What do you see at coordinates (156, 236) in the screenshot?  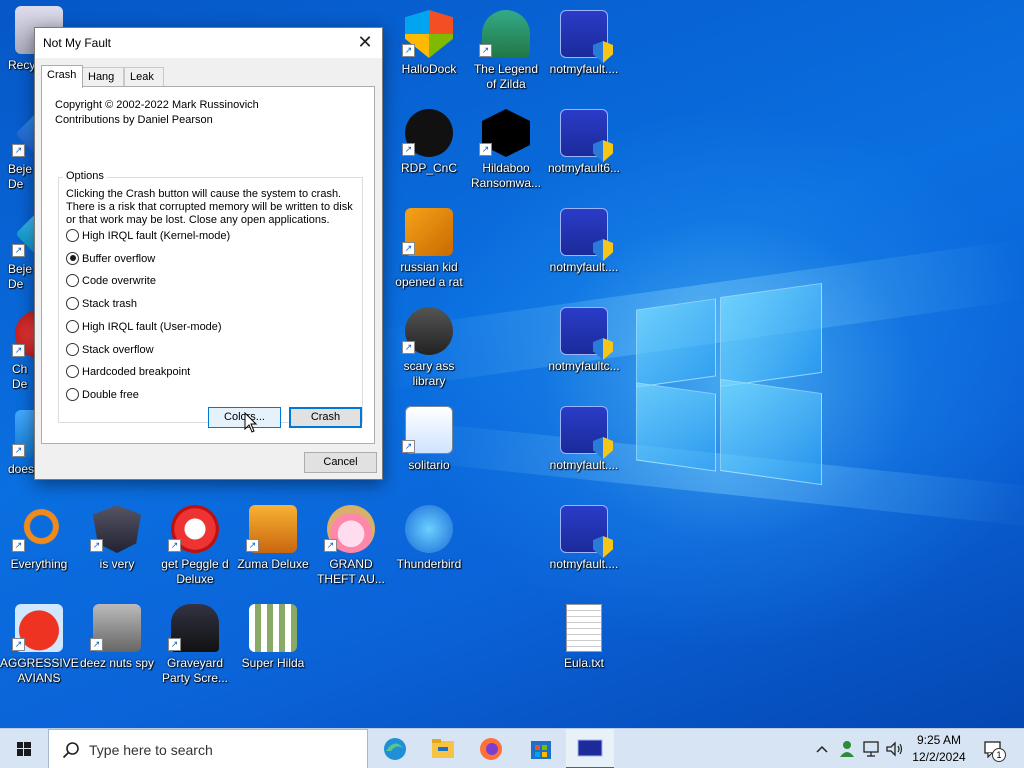 I see `radio-label: High IRQL fault (Kernel-mode)` at bounding box center [156, 236].